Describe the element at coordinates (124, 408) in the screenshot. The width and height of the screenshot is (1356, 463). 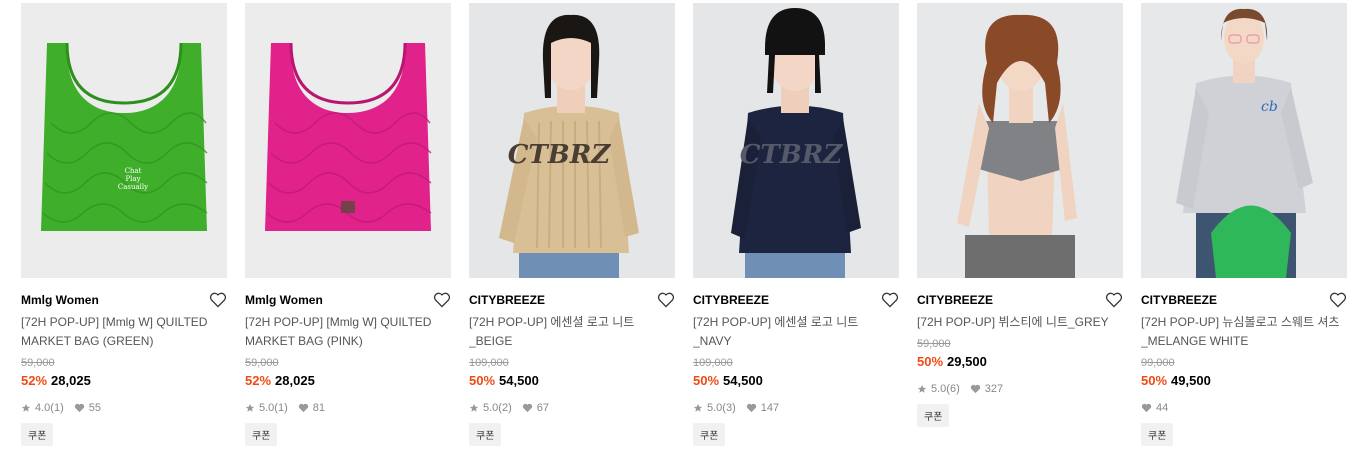
I see `product-stats: 4.0 (1) 55` at that location.